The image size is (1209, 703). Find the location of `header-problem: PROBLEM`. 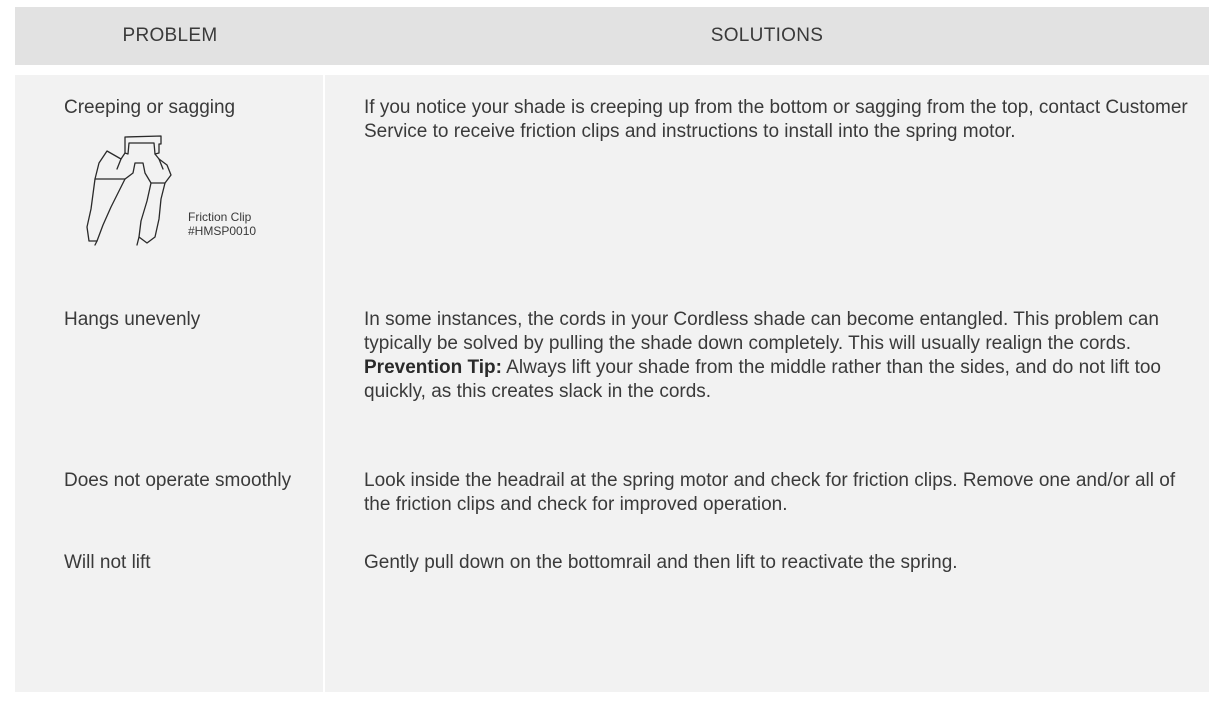

header-problem: PROBLEM is located at coordinates (170, 35).